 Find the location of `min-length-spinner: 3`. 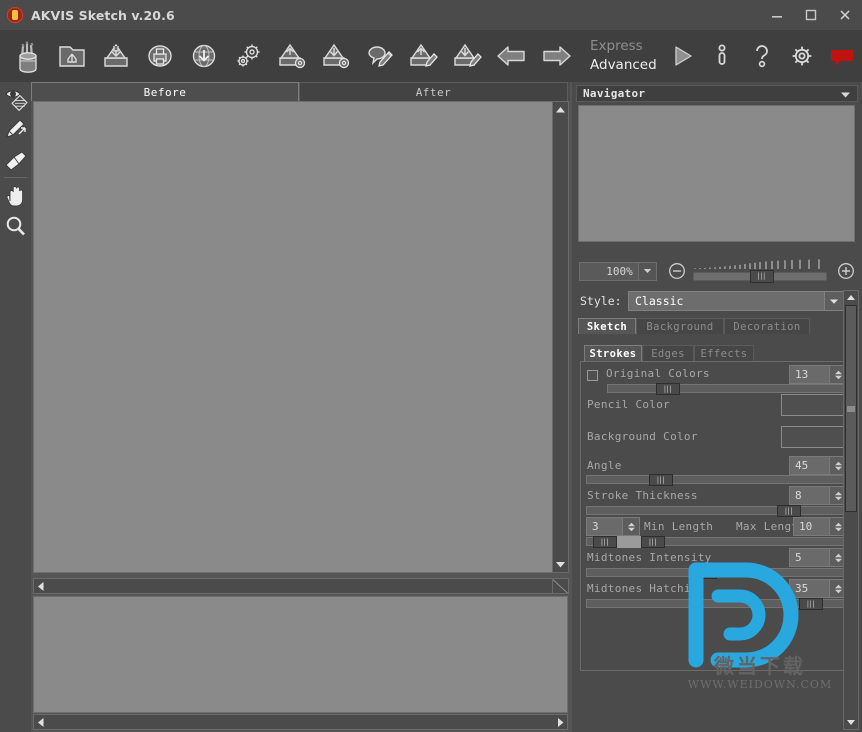

min-length-spinner: 3 is located at coordinates (613, 526).